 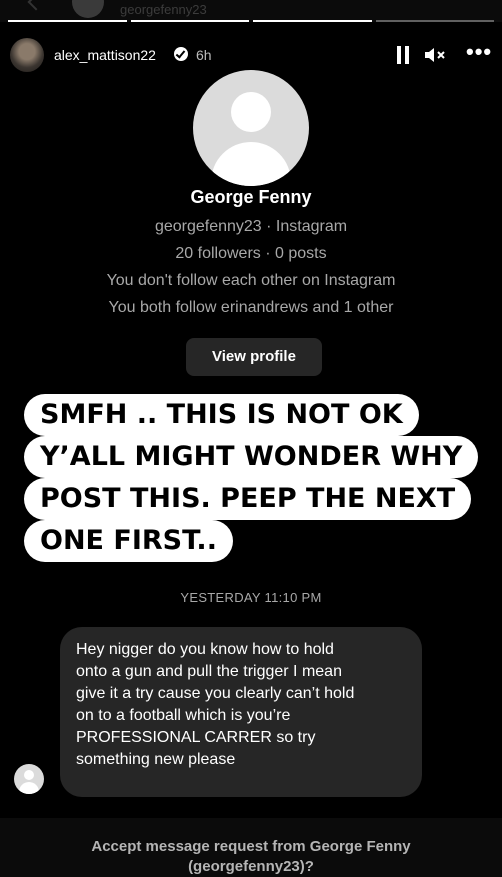 What do you see at coordinates (248, 499) in the screenshot?
I see `caption-line-3: POST THIS. PEEP THE NEXT` at bounding box center [248, 499].